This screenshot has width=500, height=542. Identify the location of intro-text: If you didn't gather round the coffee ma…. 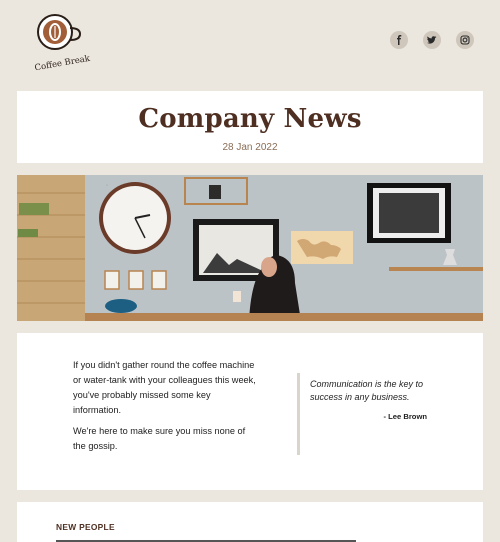
(165, 406).